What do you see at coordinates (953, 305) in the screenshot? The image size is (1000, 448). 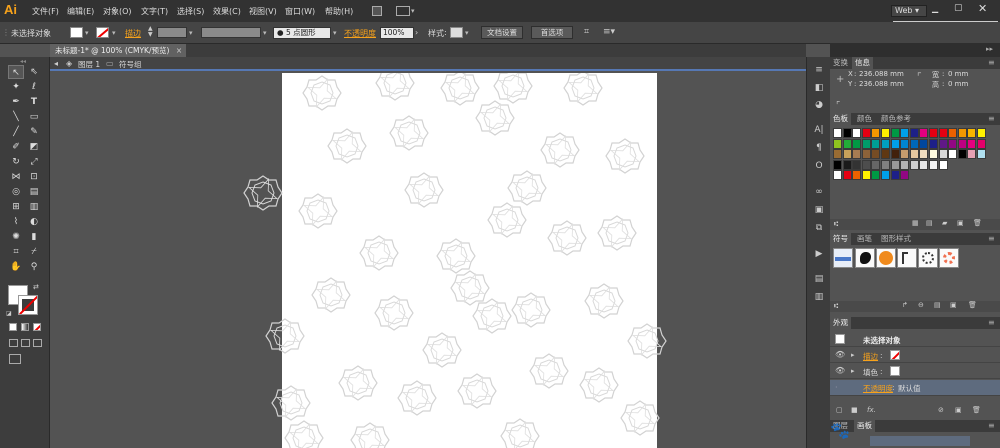 I see `new-symbol-icon: ▣` at bounding box center [953, 305].